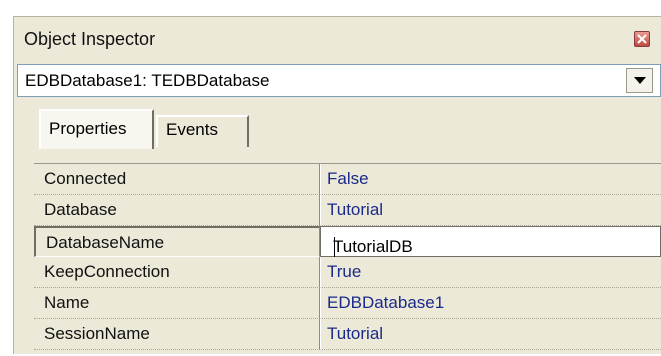 The height and width of the screenshot is (356, 661). What do you see at coordinates (192, 129) in the screenshot?
I see `tab-events-label: Events` at bounding box center [192, 129].